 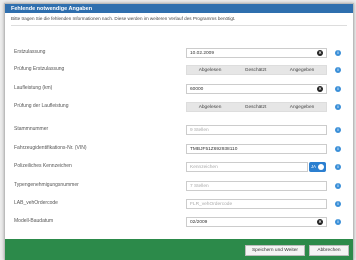 What do you see at coordinates (338, 53) in the screenshot?
I see `info-erstzulassung-icon: i` at bounding box center [338, 53].